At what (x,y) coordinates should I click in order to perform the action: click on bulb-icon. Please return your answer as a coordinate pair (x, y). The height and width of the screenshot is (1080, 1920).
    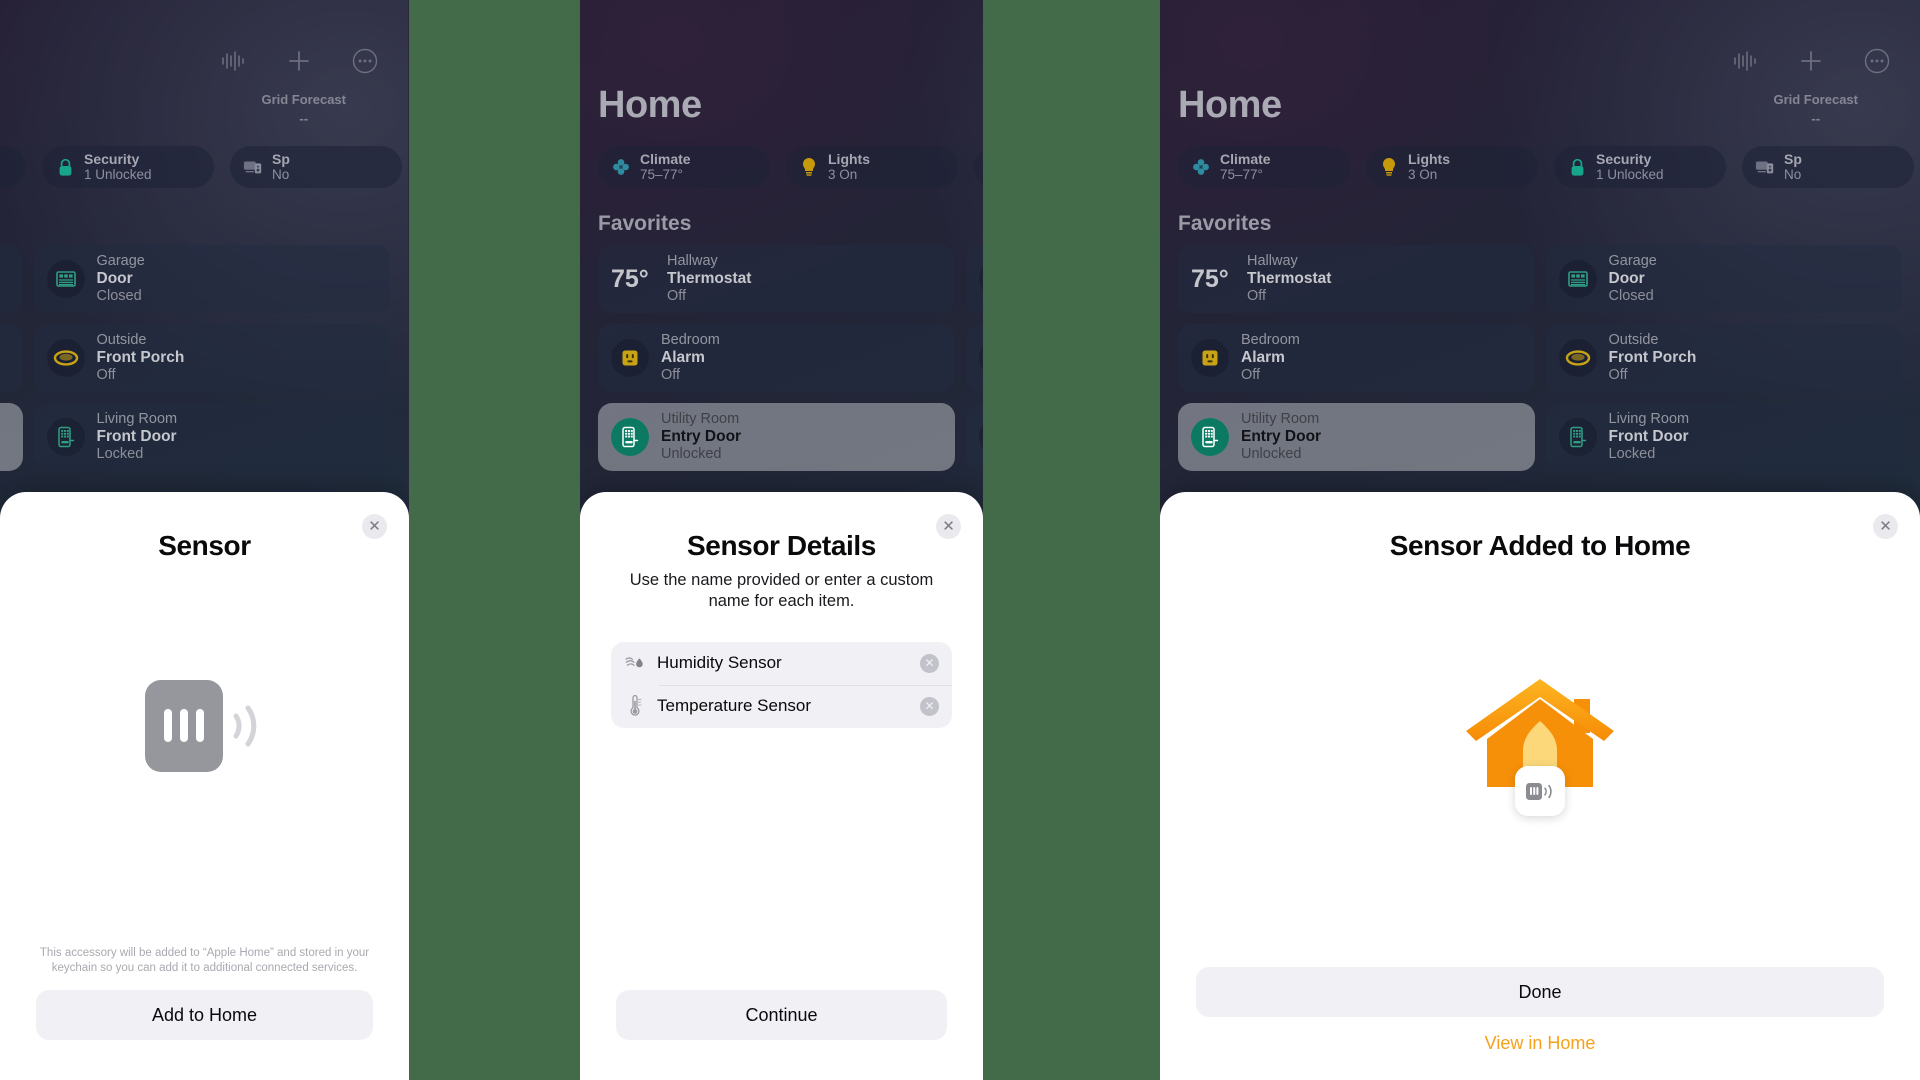
    Looking at the image, I should click on (809, 167).